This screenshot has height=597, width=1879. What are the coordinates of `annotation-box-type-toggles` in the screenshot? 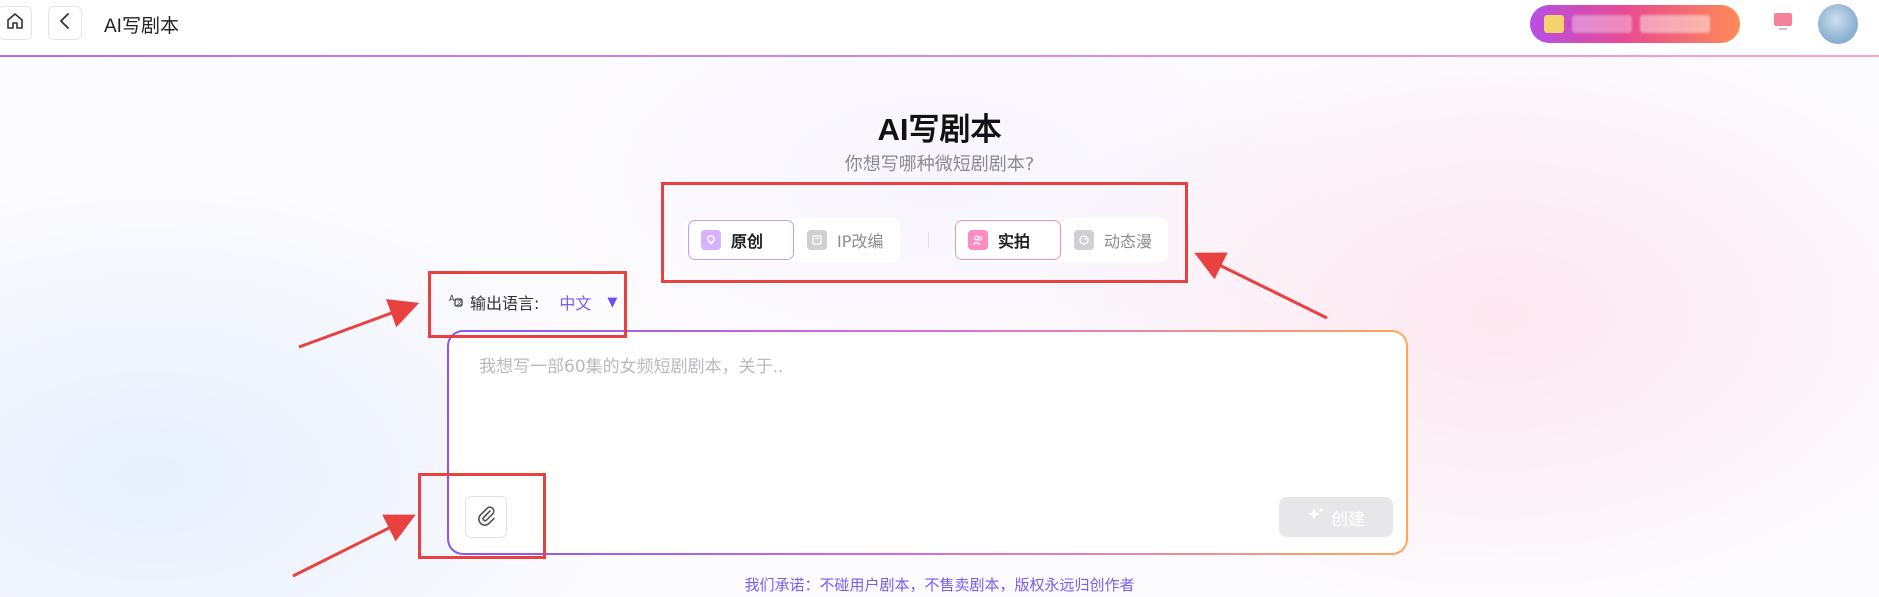 It's located at (924, 232).